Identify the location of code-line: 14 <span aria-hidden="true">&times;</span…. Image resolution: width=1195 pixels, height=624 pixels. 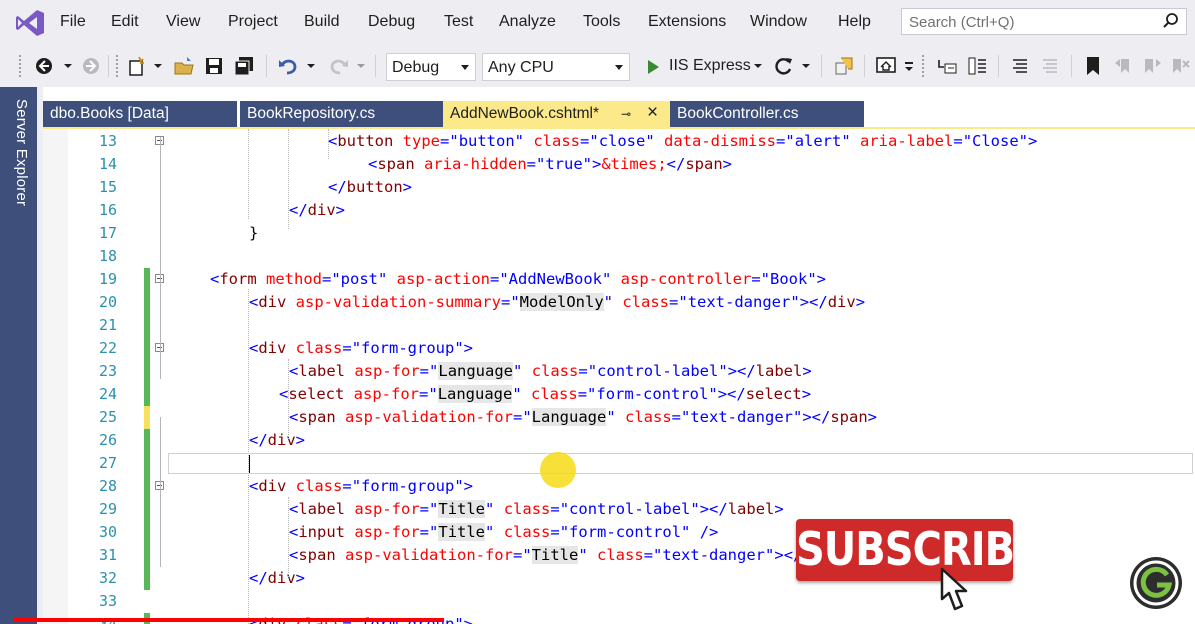
(619, 164).